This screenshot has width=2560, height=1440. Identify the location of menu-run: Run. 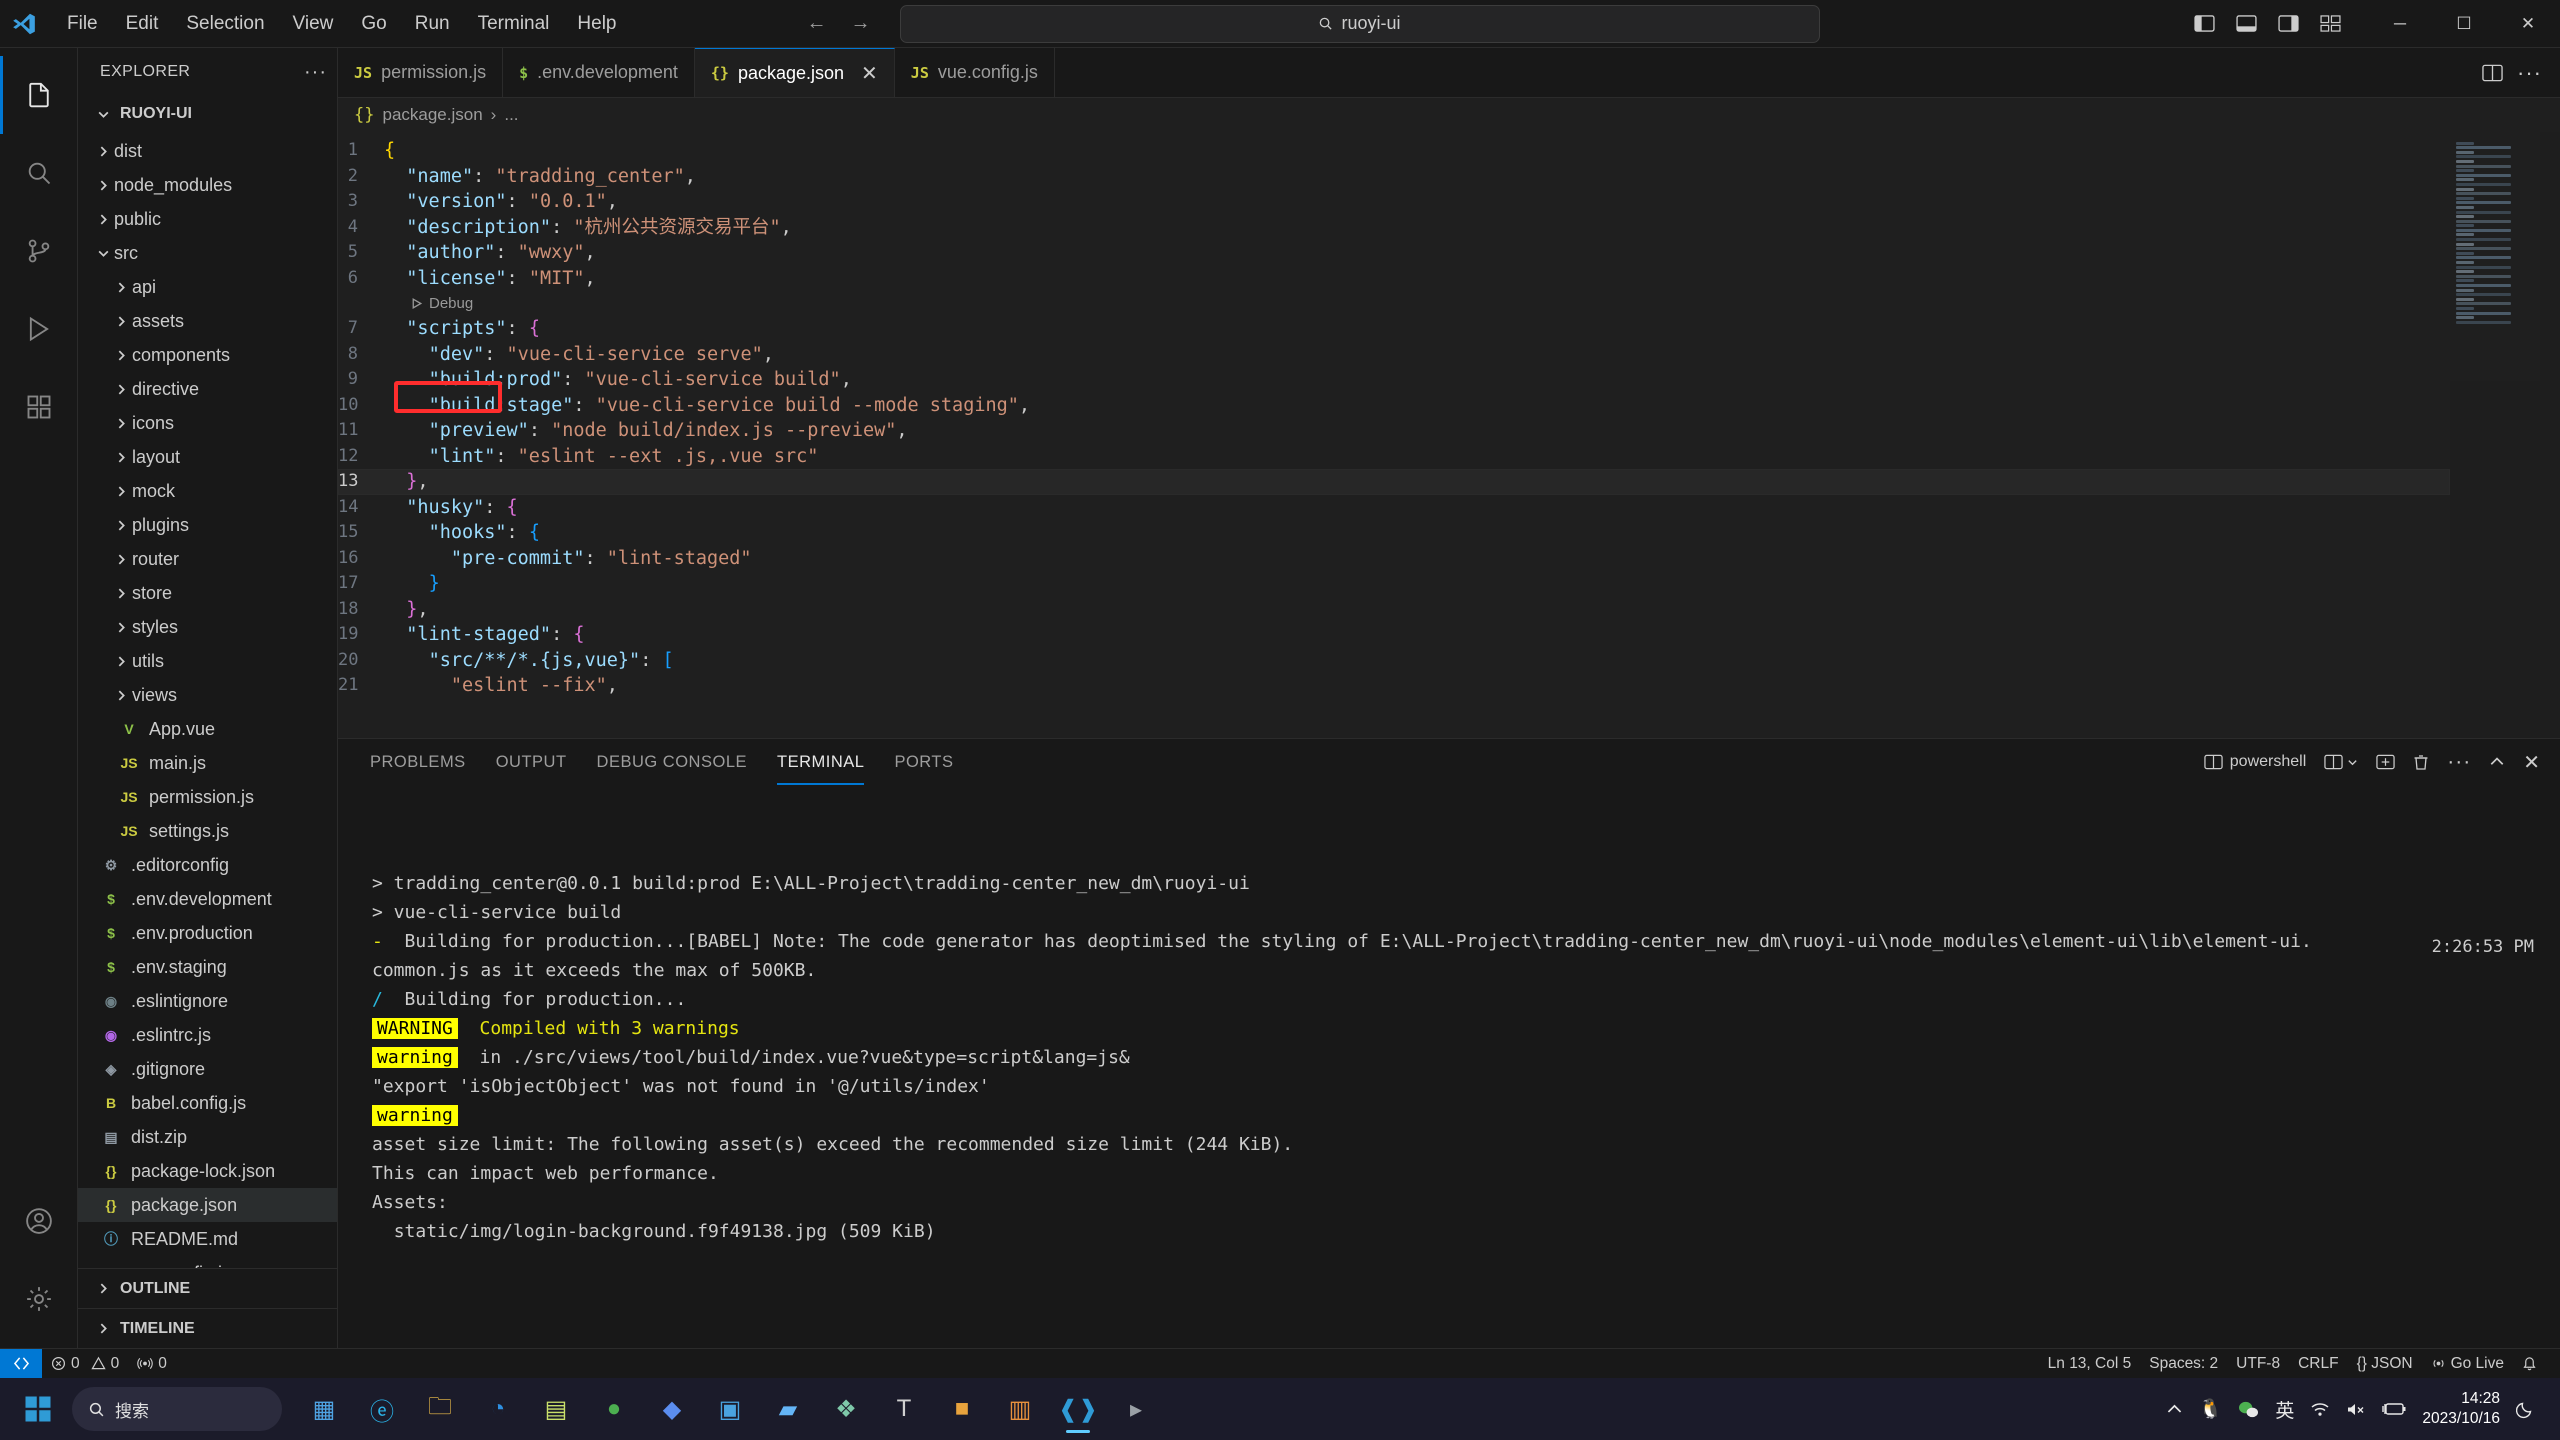
(432, 24).